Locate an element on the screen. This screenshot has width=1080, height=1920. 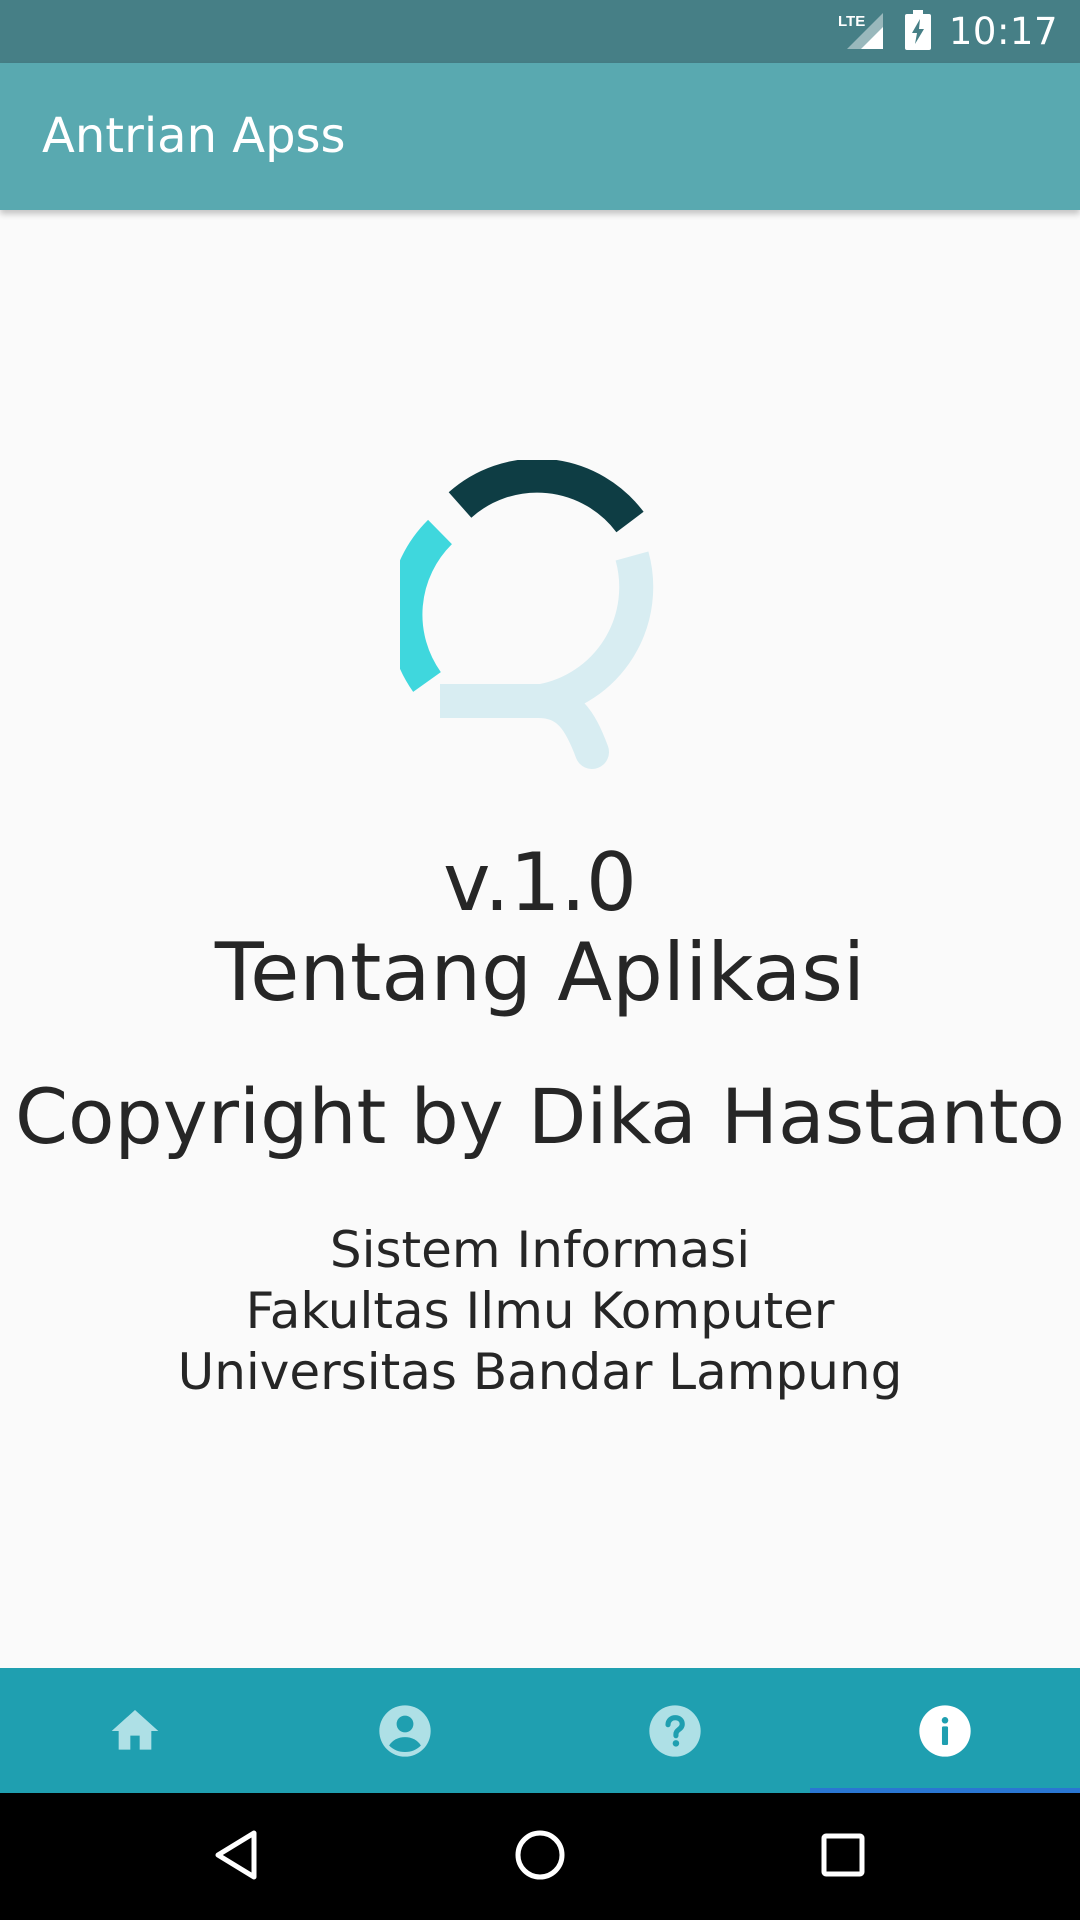
info-line-university: Universitas Bandar Lampung is located at coordinates (540, 1372).